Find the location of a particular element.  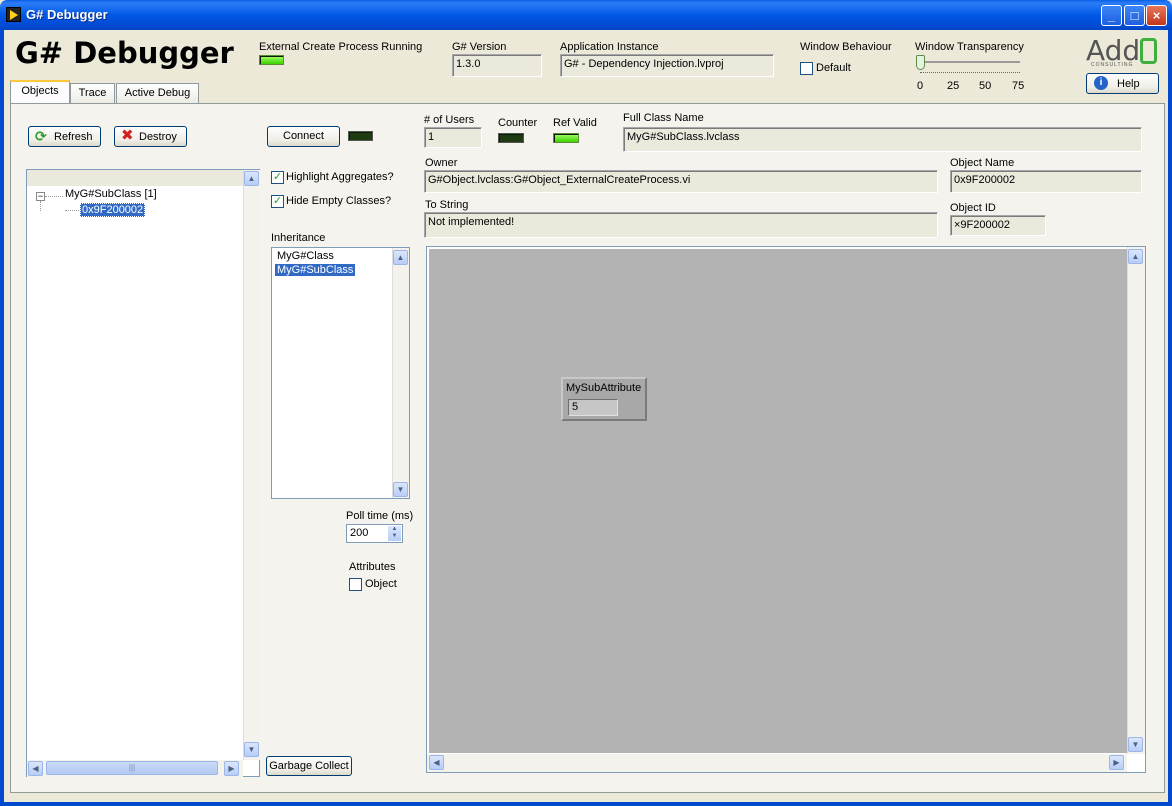

maximize-icon: □ is located at coordinates (1134, 15).